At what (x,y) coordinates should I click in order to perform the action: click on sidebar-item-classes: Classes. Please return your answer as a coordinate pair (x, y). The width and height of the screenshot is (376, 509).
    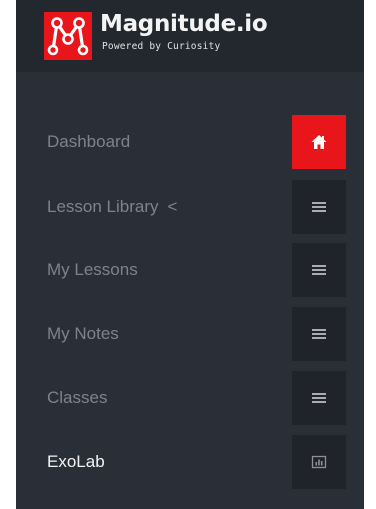
    Looking at the image, I should click on (190, 398).